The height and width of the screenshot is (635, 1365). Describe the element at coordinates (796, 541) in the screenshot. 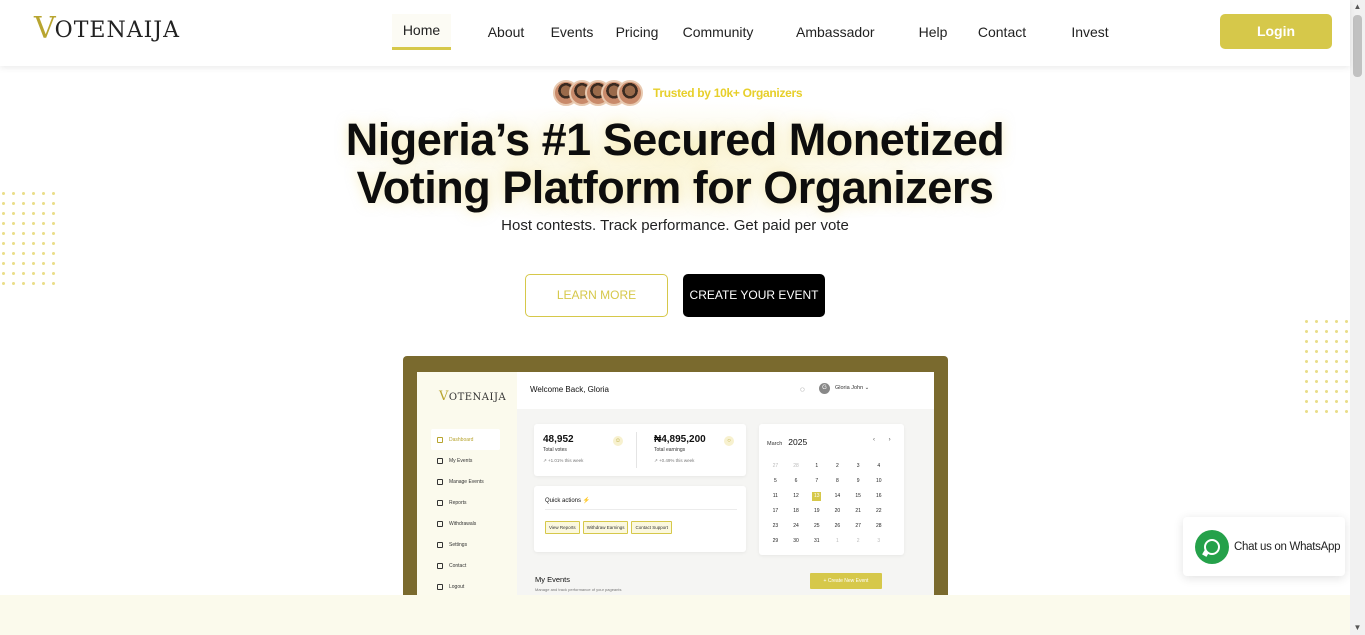

I see `calendar-day: 30` at that location.